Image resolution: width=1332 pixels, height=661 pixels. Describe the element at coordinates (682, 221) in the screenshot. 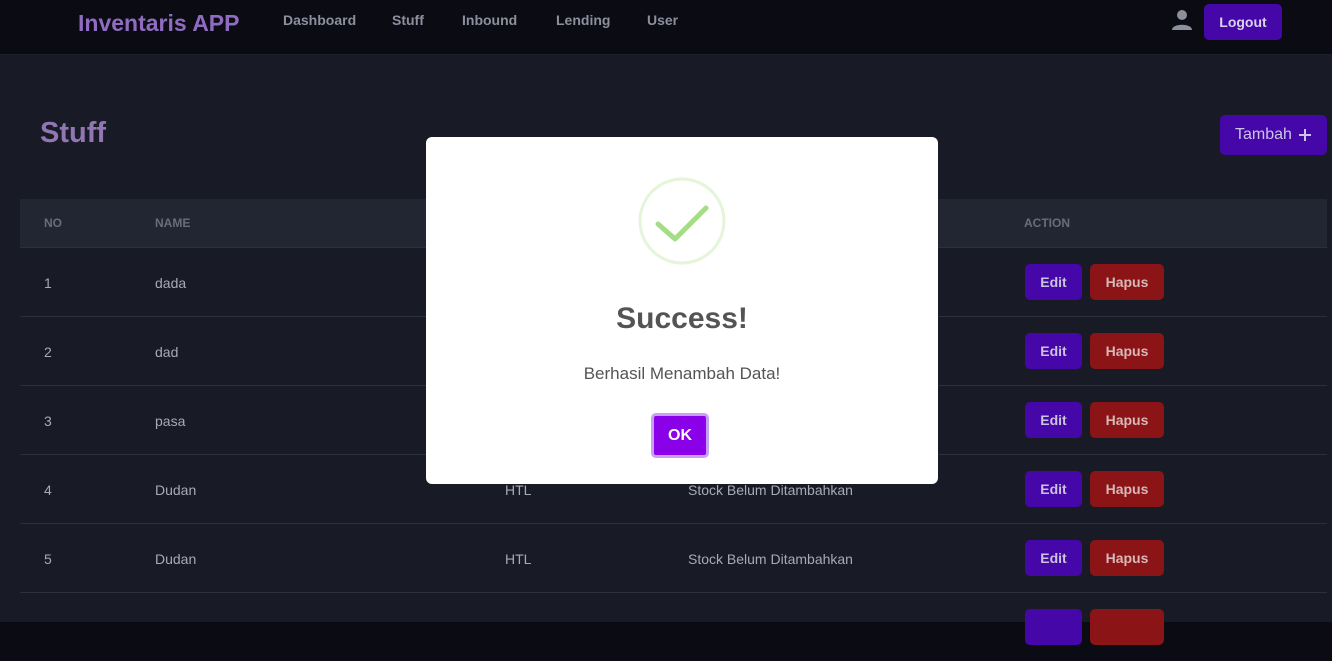

I see `success-check-icon` at that location.